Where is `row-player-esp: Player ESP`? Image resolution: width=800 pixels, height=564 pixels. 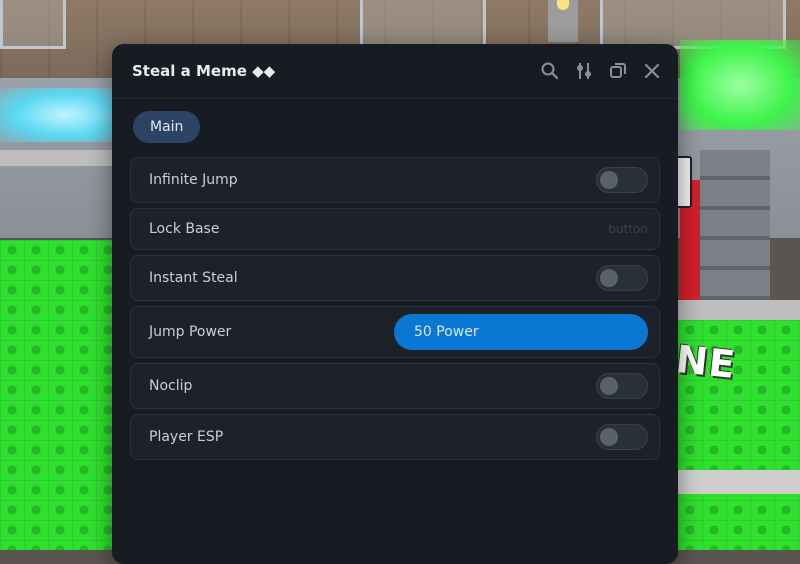 row-player-esp: Player ESP is located at coordinates (395, 437).